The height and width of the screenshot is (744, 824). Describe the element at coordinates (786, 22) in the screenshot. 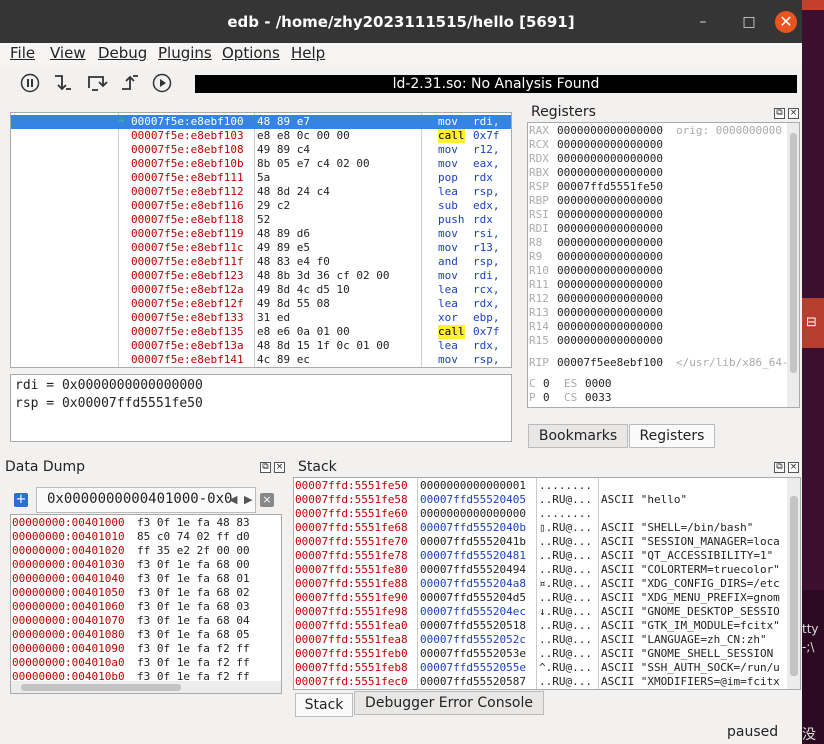

I see `close-button: ✕` at that location.